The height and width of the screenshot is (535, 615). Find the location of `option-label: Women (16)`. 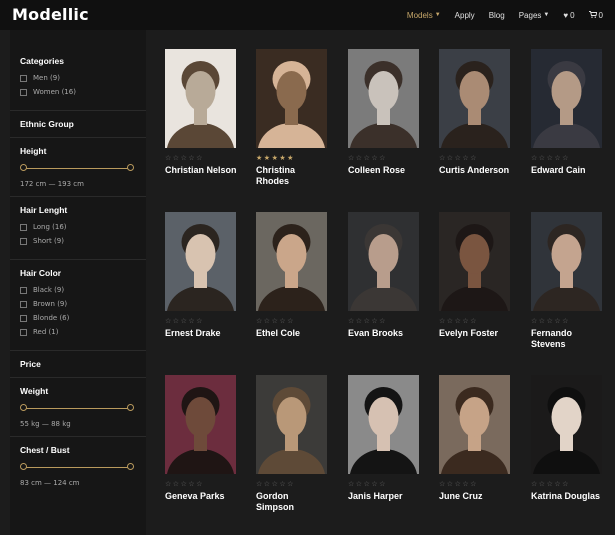

option-label: Women (16) is located at coordinates (54, 92).